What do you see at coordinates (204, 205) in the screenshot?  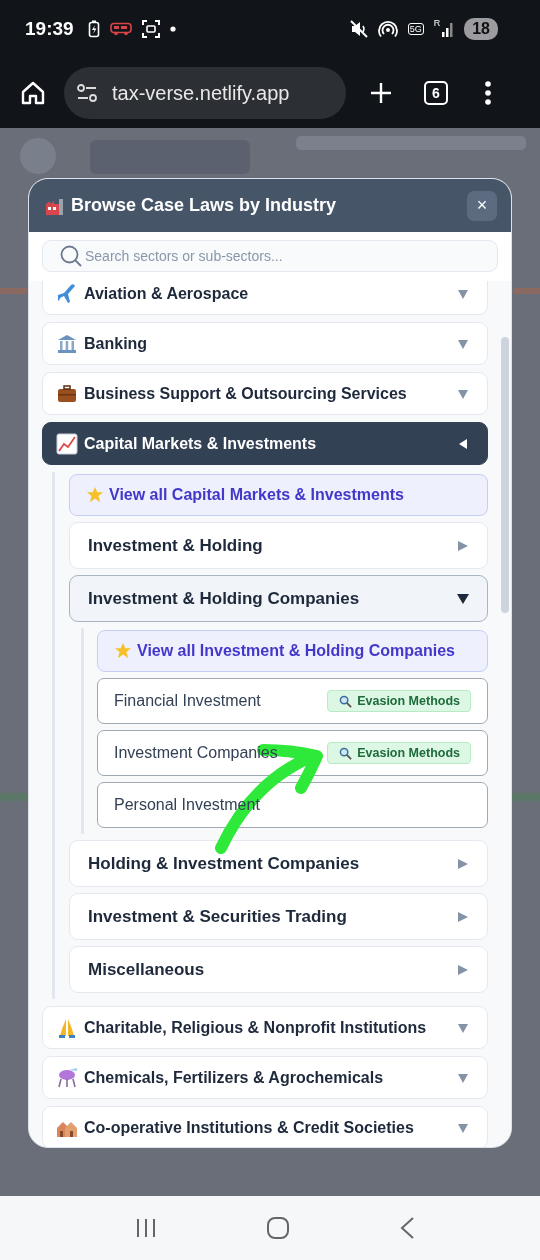 I see `modal-title: Browse Case Laws by Industry` at bounding box center [204, 205].